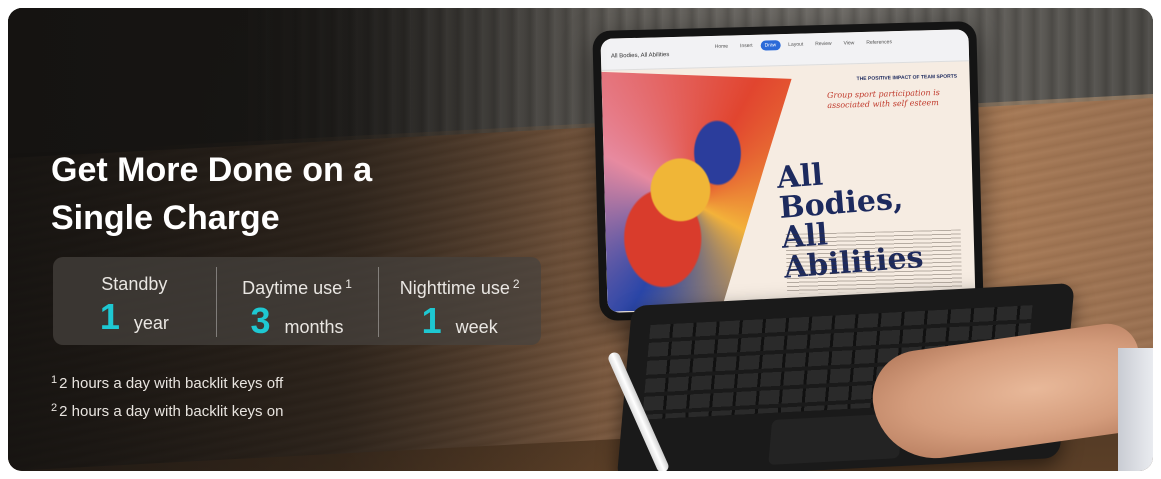 The height and width of the screenshot is (479, 1161). I want to click on footnote-2: 22 hours a day with backlit keys on, so click(167, 410).